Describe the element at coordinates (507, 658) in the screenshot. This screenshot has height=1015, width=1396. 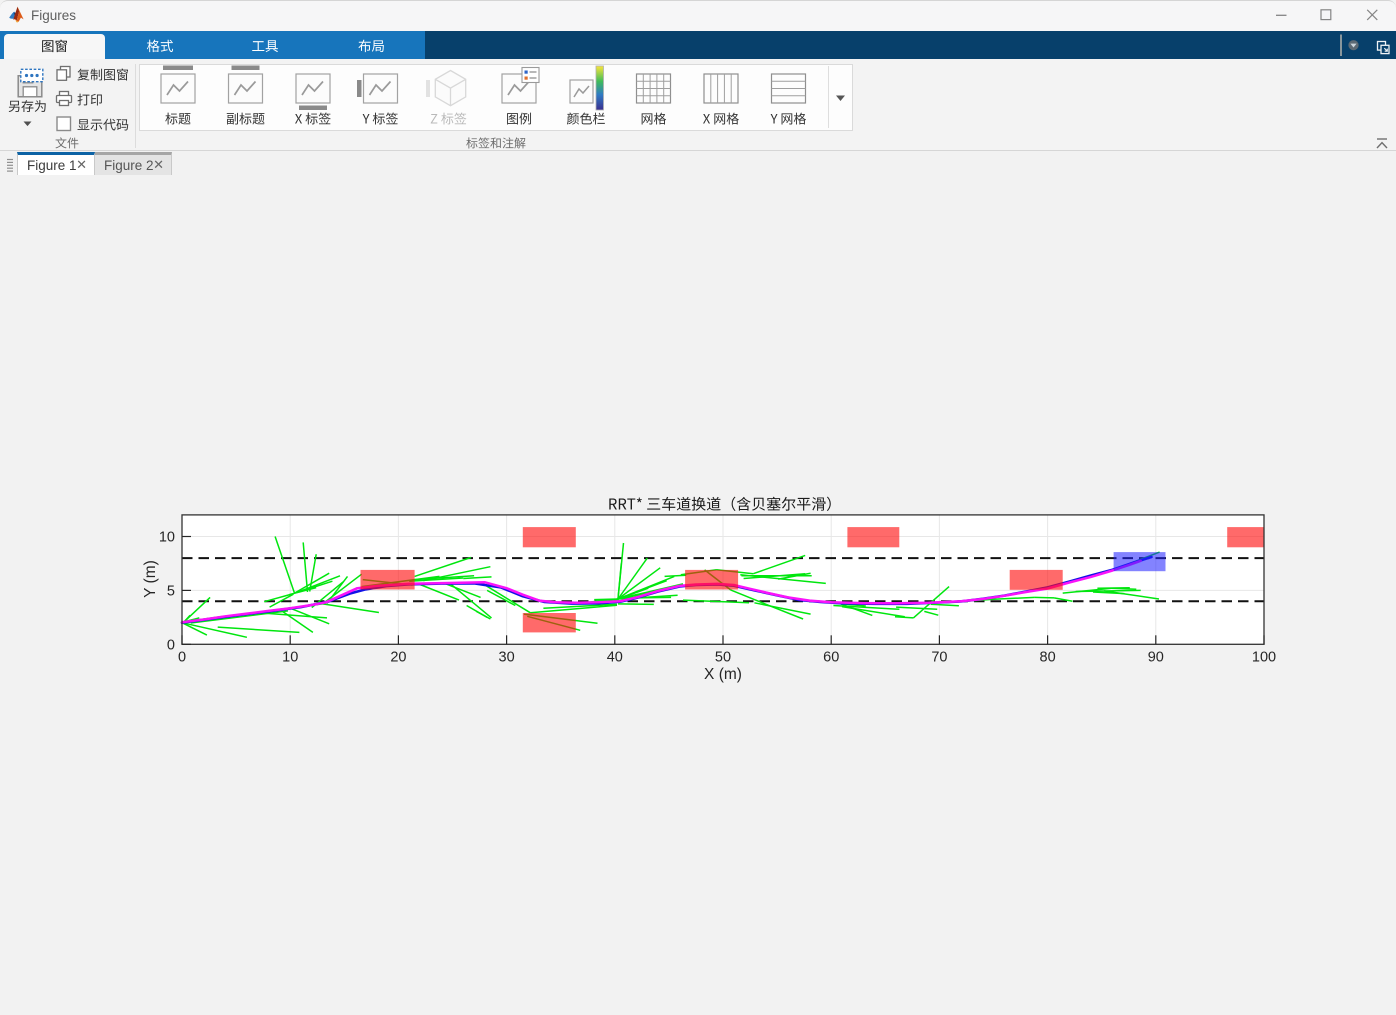
I see `svg-text: 30` at that location.